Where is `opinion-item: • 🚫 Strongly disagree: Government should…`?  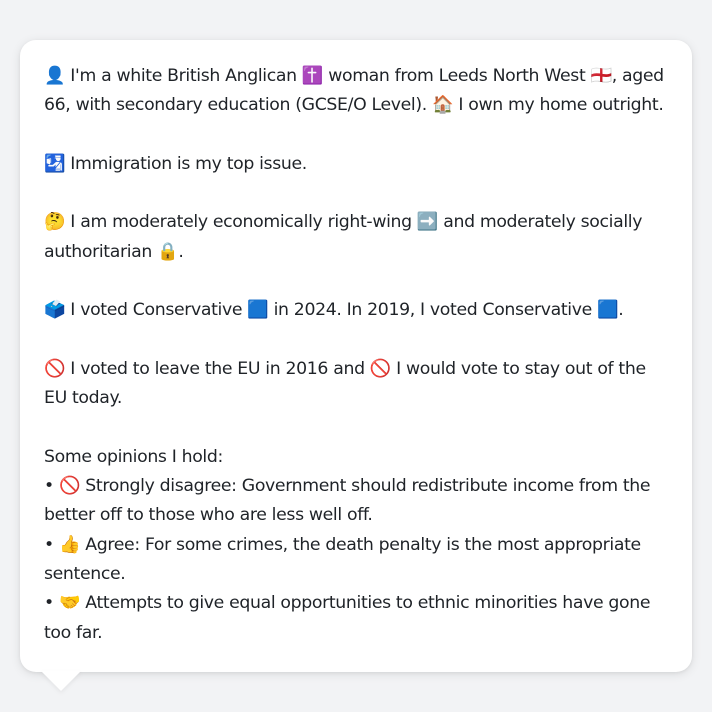
opinion-item: • 🚫 Strongly disagree: Government should… is located at coordinates (347, 501).